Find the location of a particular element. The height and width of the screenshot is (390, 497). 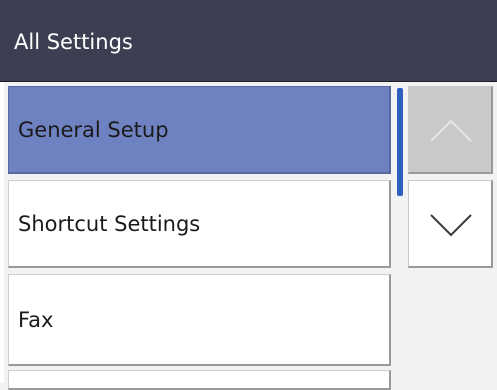

chevron-up-icon is located at coordinates (451, 130).